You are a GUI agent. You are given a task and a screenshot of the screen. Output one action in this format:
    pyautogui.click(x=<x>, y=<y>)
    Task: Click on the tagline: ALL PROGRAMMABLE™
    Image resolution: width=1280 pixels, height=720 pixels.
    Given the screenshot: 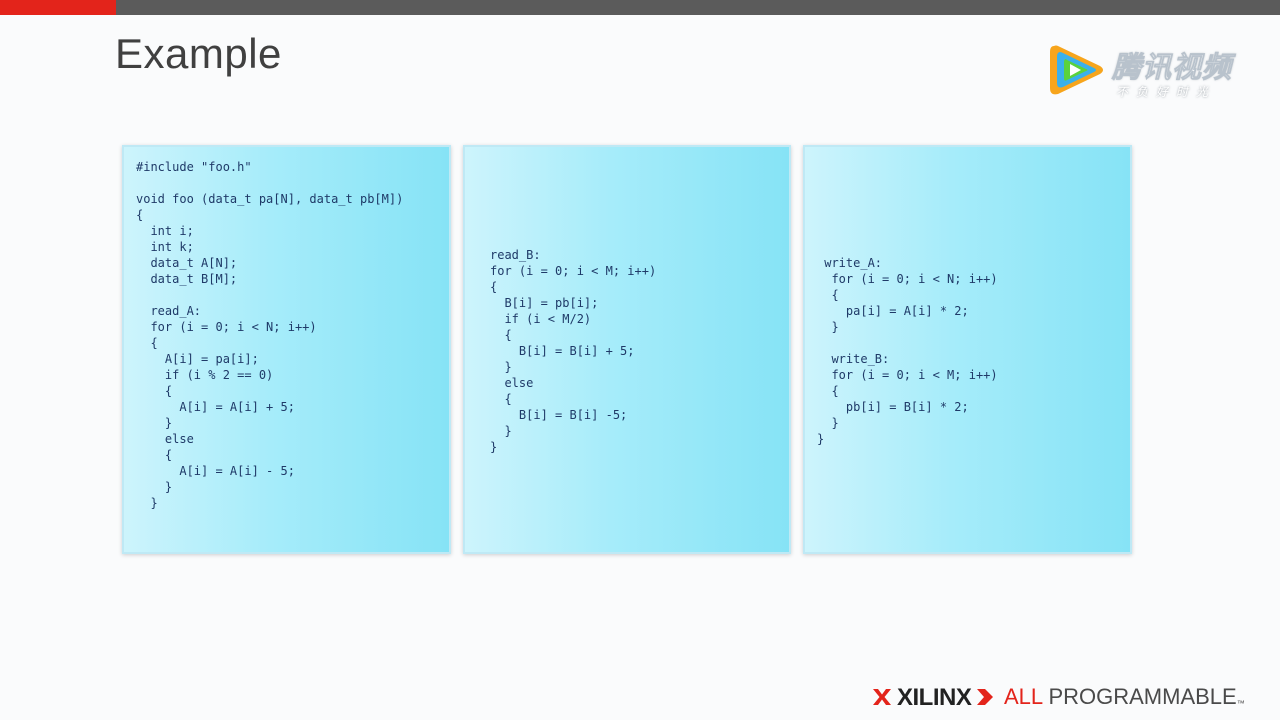 What is the action you would take?
    pyautogui.click(x=1124, y=700)
    